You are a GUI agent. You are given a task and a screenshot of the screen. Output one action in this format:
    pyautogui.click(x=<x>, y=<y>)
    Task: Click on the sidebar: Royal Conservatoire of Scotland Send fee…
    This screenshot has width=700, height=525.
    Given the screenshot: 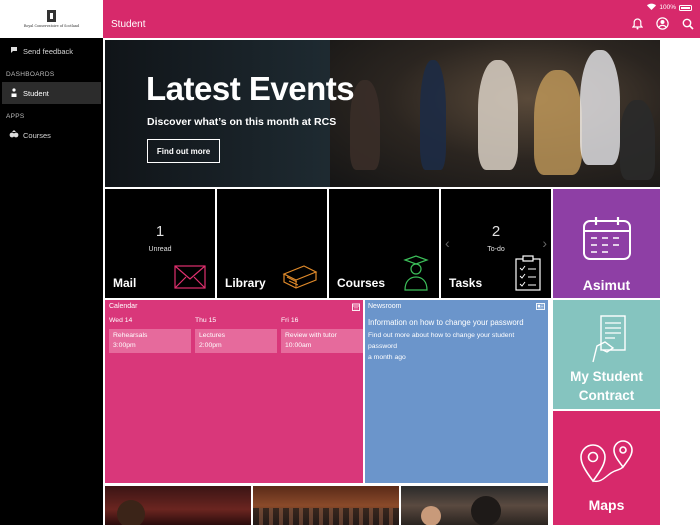 What is the action you would take?
    pyautogui.click(x=51, y=262)
    